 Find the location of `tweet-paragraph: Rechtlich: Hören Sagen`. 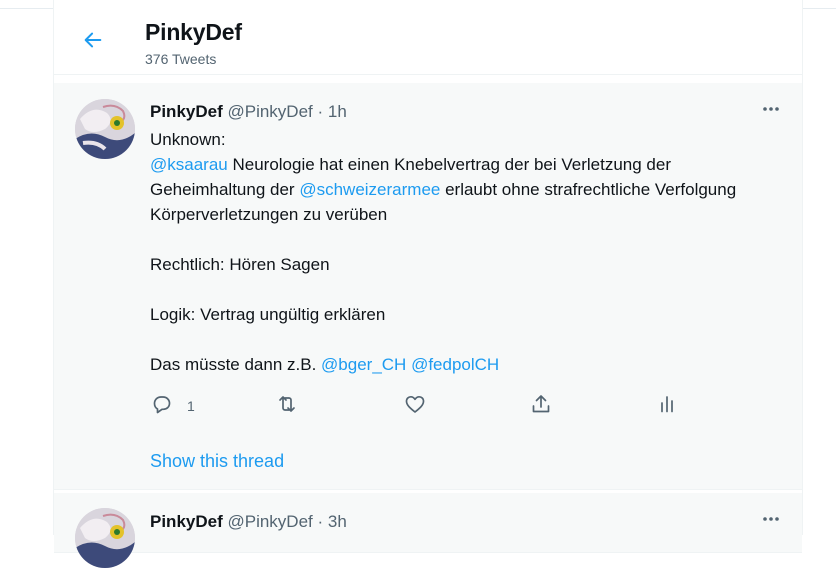

tweet-paragraph: Rechtlich: Hören Sagen is located at coordinates (240, 264).